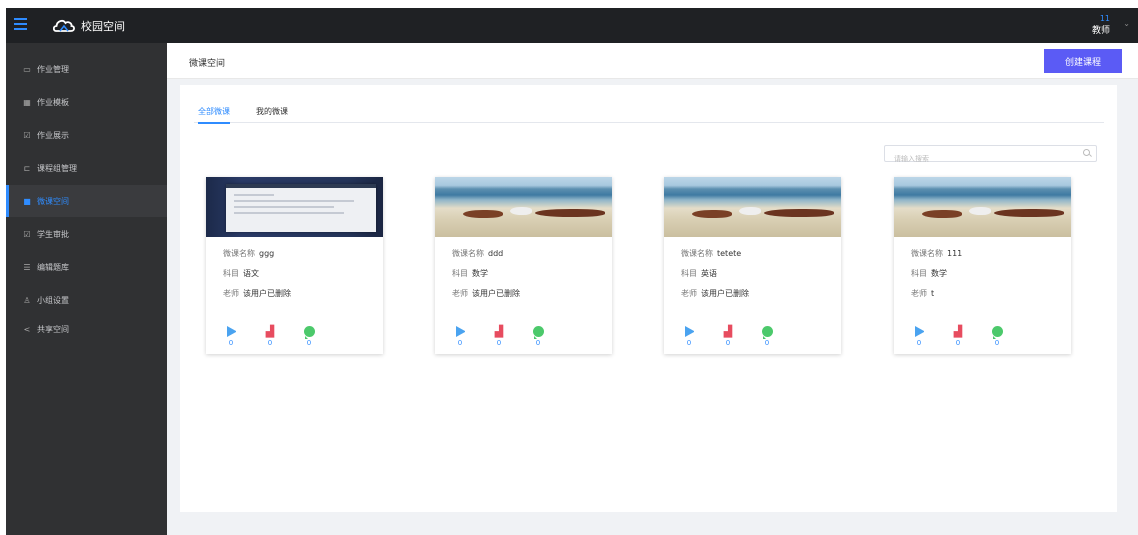  Describe the element at coordinates (752, 265) in the screenshot. I see `course-card: 微课名称 tetete 科目 英语 老师 该用户已删除 0 ▟ 0 0` at that location.